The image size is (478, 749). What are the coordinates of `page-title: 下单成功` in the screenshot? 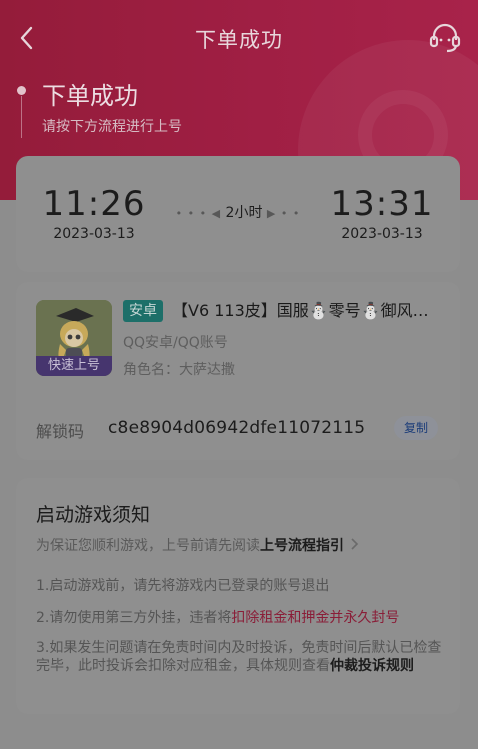 It's located at (239, 40).